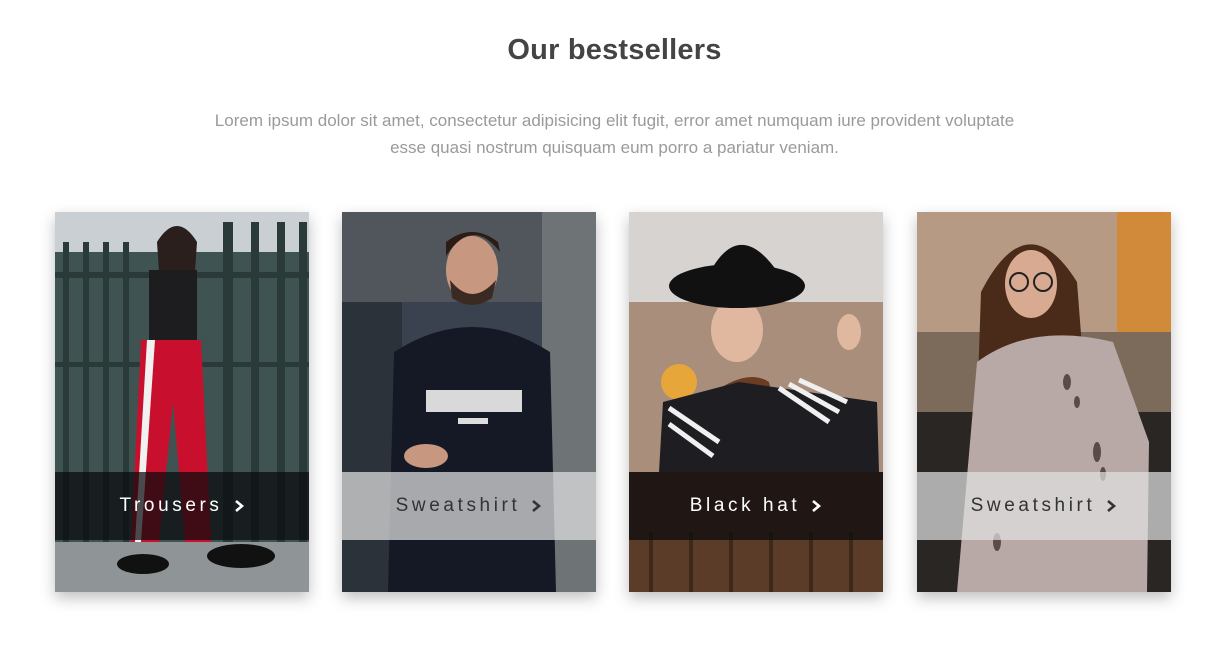 Image resolution: width=1229 pixels, height=645 pixels. Describe the element at coordinates (171, 505) in the screenshot. I see `product-label: Trousers` at that location.